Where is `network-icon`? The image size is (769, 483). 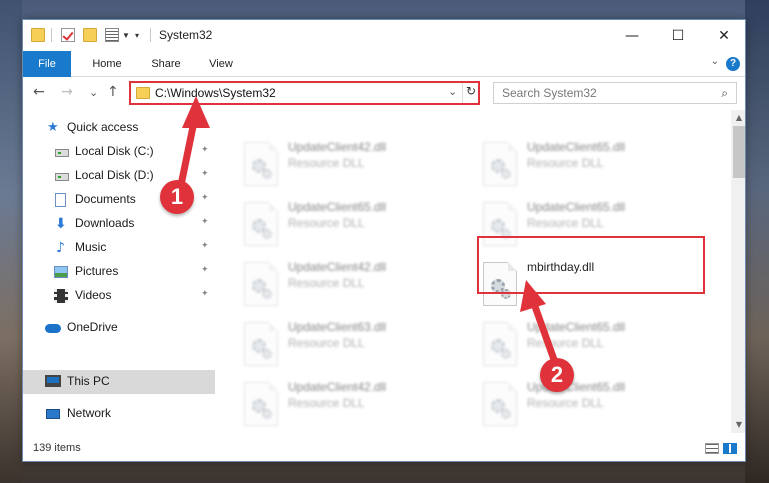
network-icon is located at coordinates (53, 414).